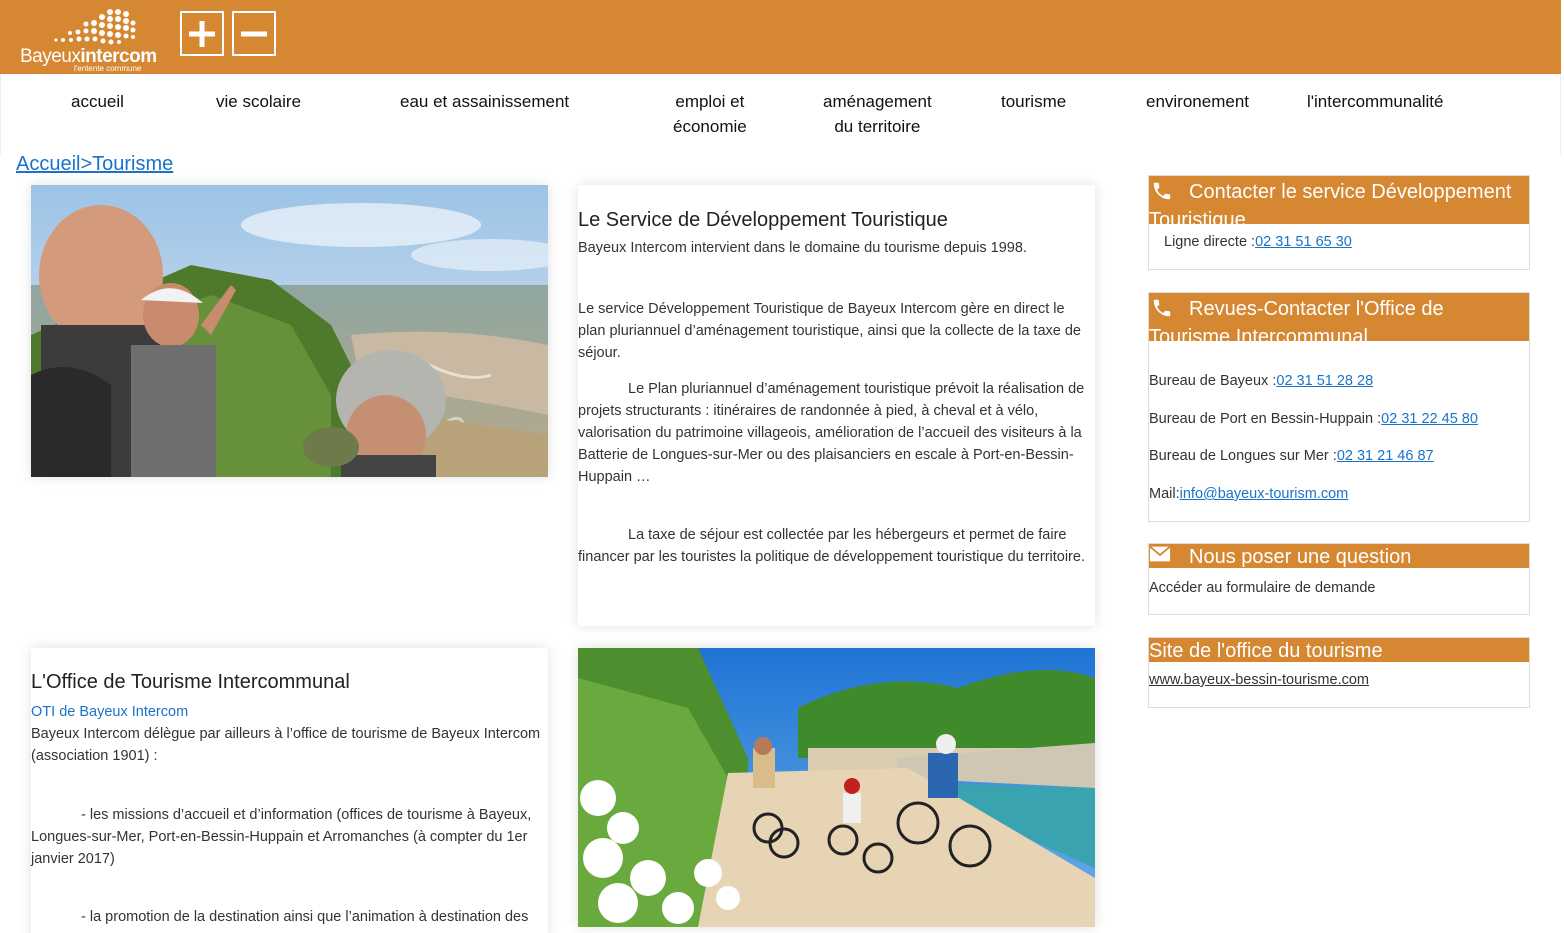 This screenshot has width=1564, height=933. I want to click on logo-tagline: l'entente commune, so click(108, 68).